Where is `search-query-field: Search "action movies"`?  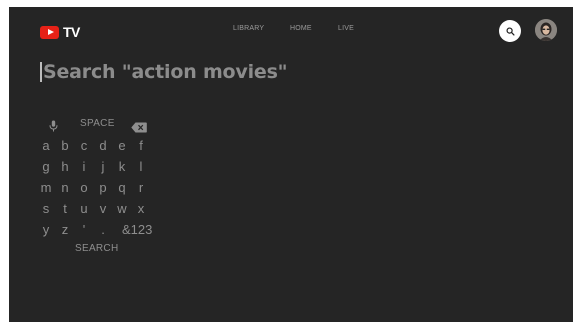 search-query-field: Search "action movies" is located at coordinates (164, 72).